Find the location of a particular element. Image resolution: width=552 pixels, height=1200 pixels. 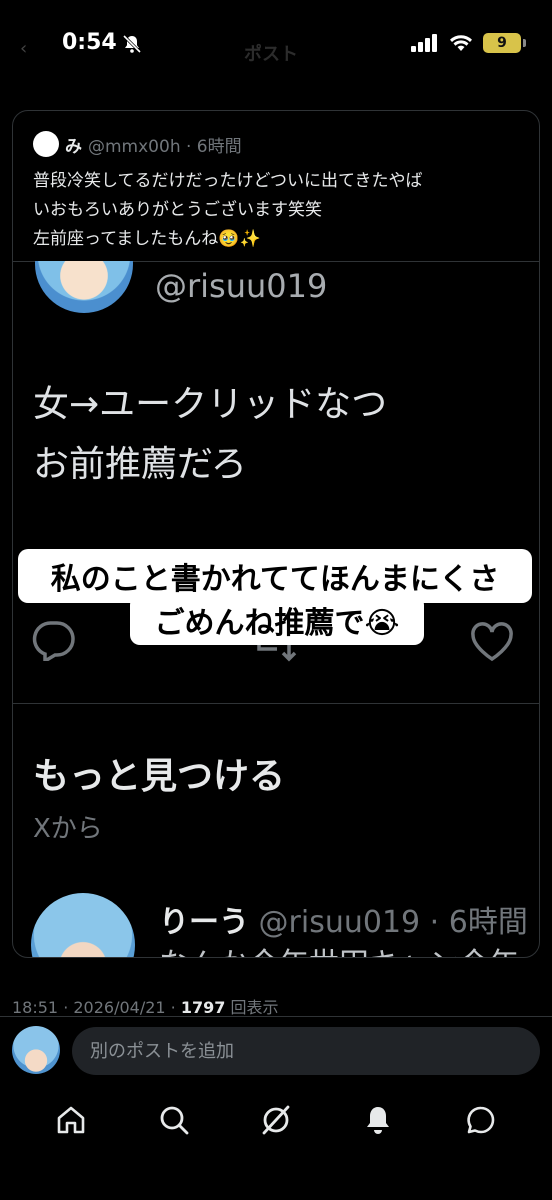

embedded-post-name: りーう is located at coordinates (204, 922).